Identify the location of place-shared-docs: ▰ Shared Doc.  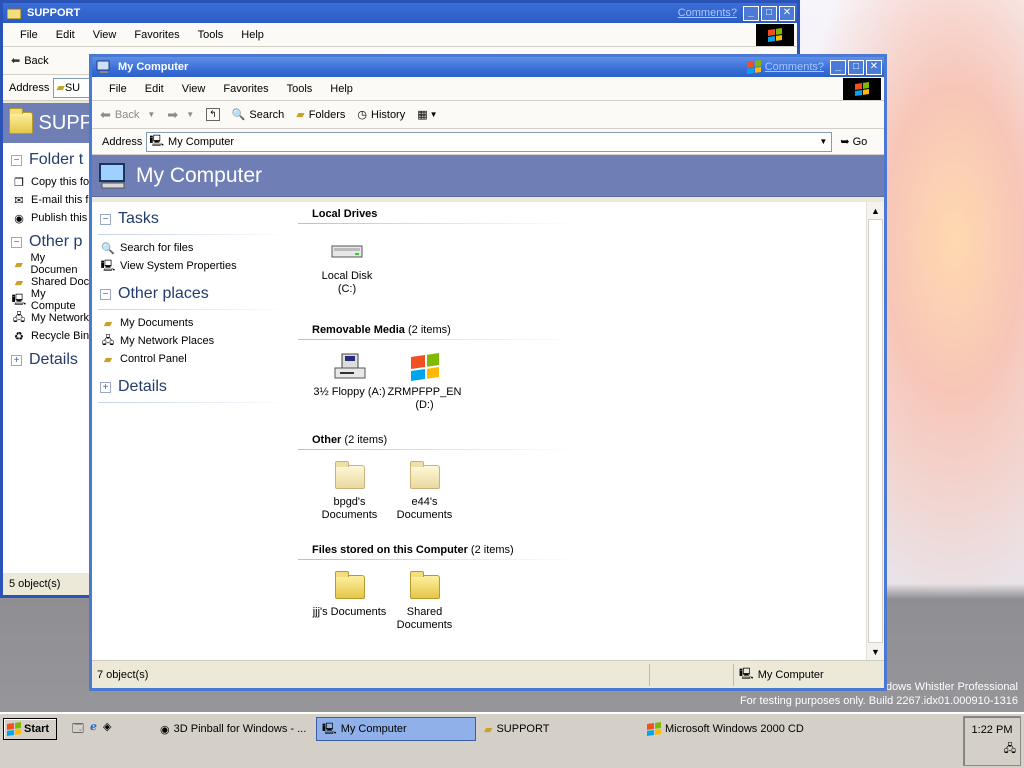
(52, 282).